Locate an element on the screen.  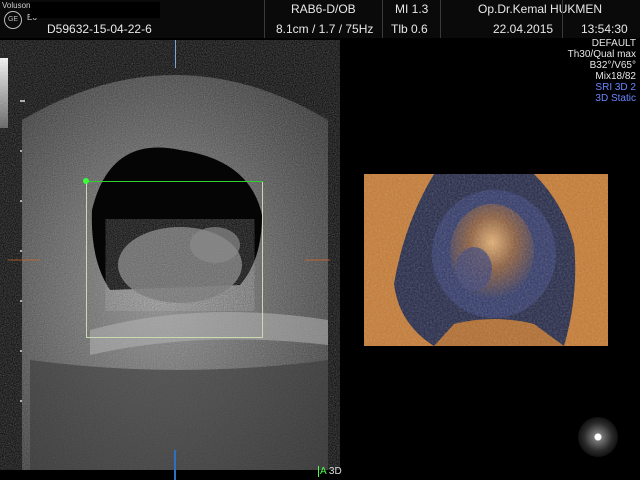
marker-a: A is located at coordinates (322, 471).